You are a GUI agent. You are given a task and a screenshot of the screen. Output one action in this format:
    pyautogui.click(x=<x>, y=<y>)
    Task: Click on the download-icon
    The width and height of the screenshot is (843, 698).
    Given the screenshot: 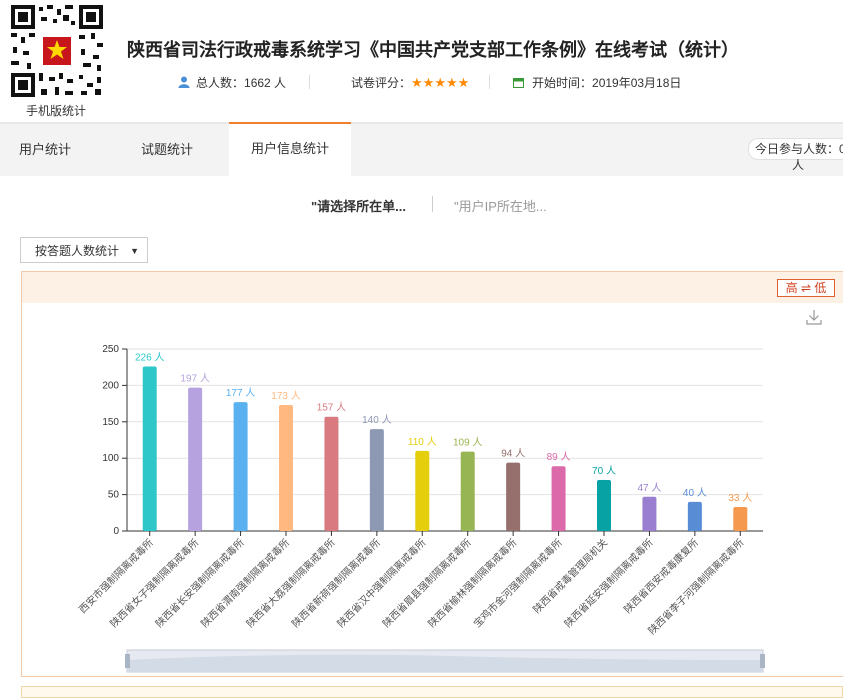 What is the action you would take?
    pyautogui.click(x=814, y=317)
    